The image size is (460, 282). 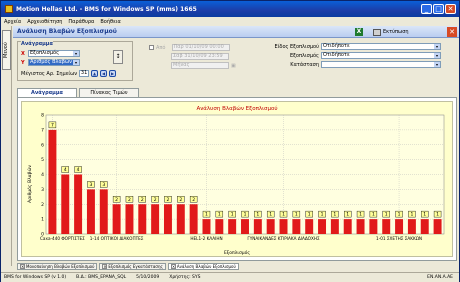 What do you see at coordinates (65, 170) in the screenshot?
I see `data-label: 4` at bounding box center [65, 170].